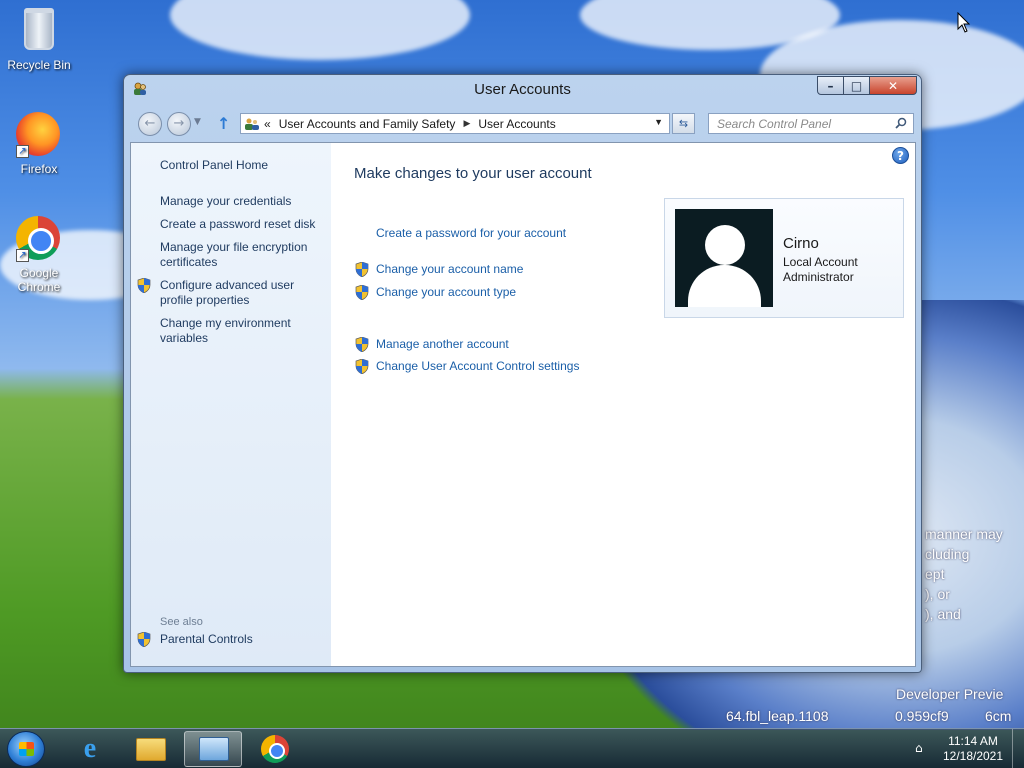 Image resolution: width=1024 pixels, height=768 pixels. Describe the element at coordinates (267, 124) in the screenshot. I see `breadcrumb-overflow-icon: «` at that location.